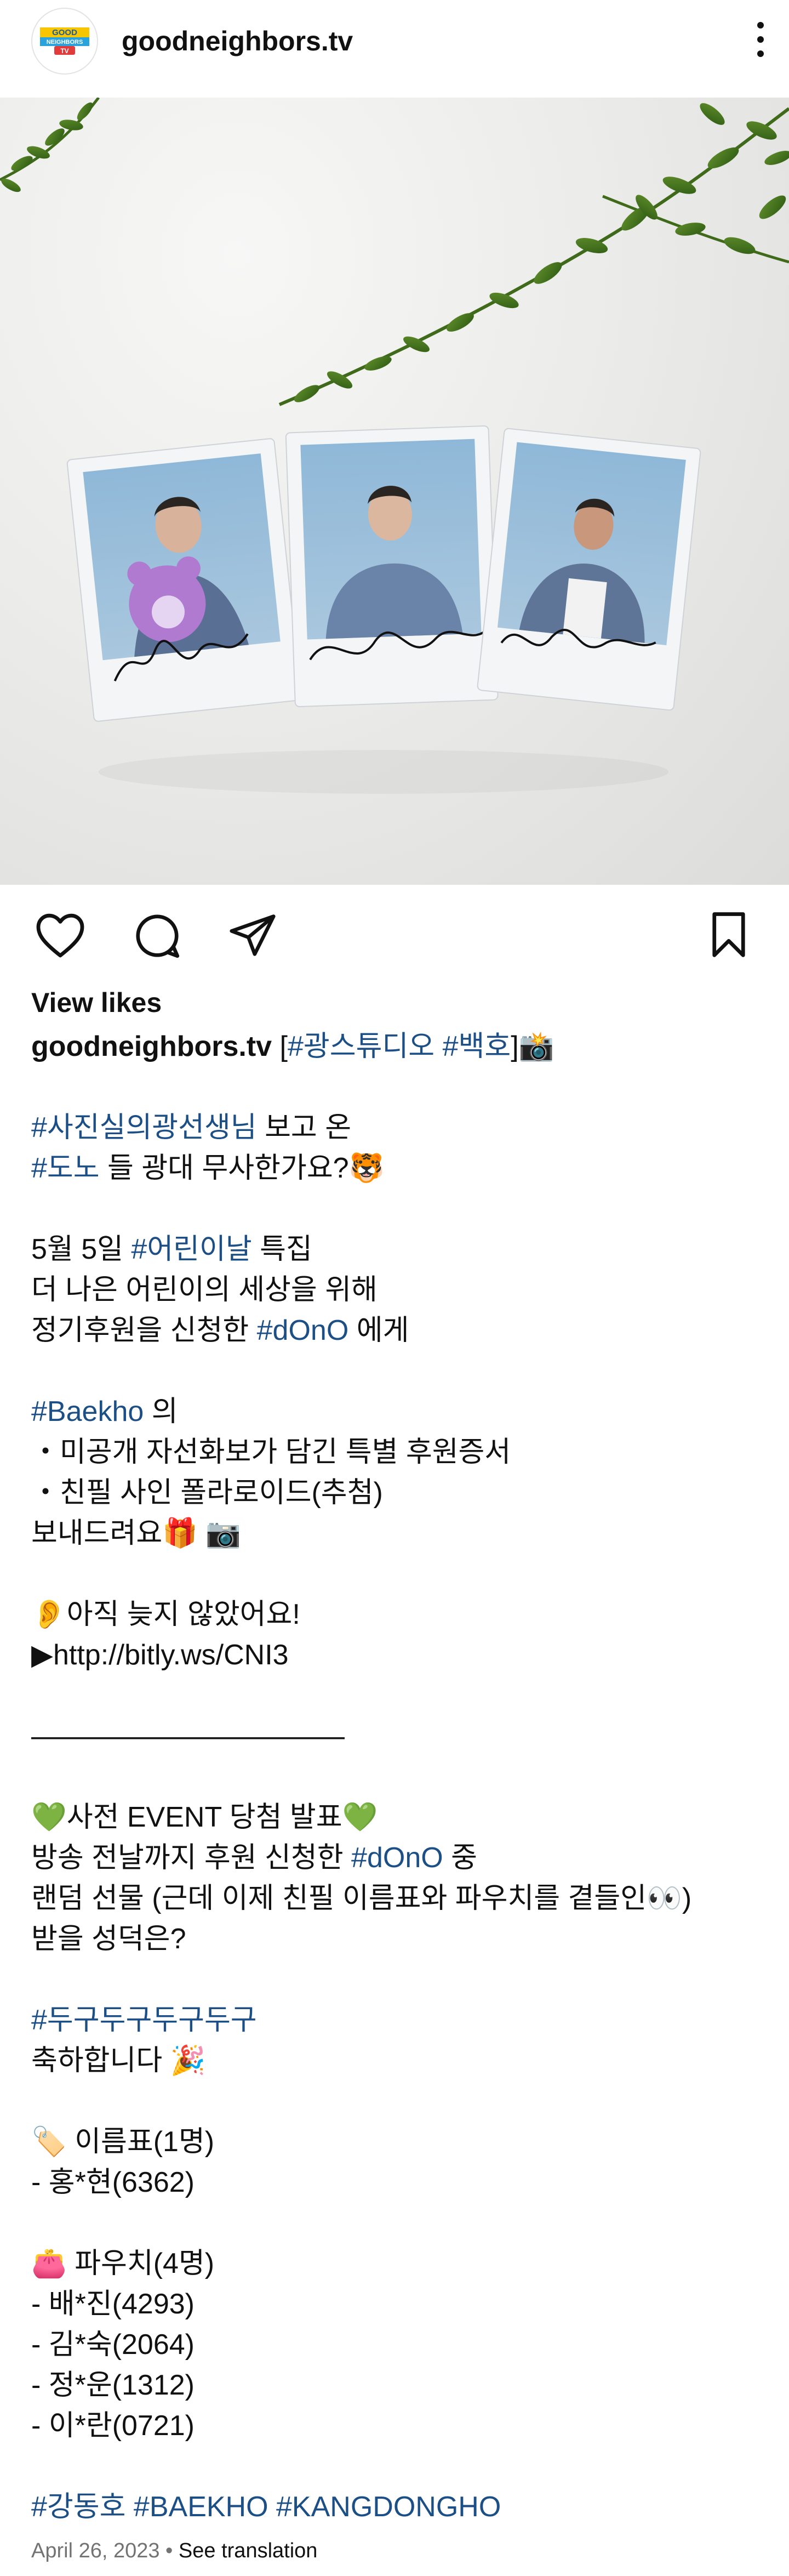 The width and height of the screenshot is (789, 2576). What do you see at coordinates (65, 1168) in the screenshot?
I see `hashtag-link: #도노` at bounding box center [65, 1168].